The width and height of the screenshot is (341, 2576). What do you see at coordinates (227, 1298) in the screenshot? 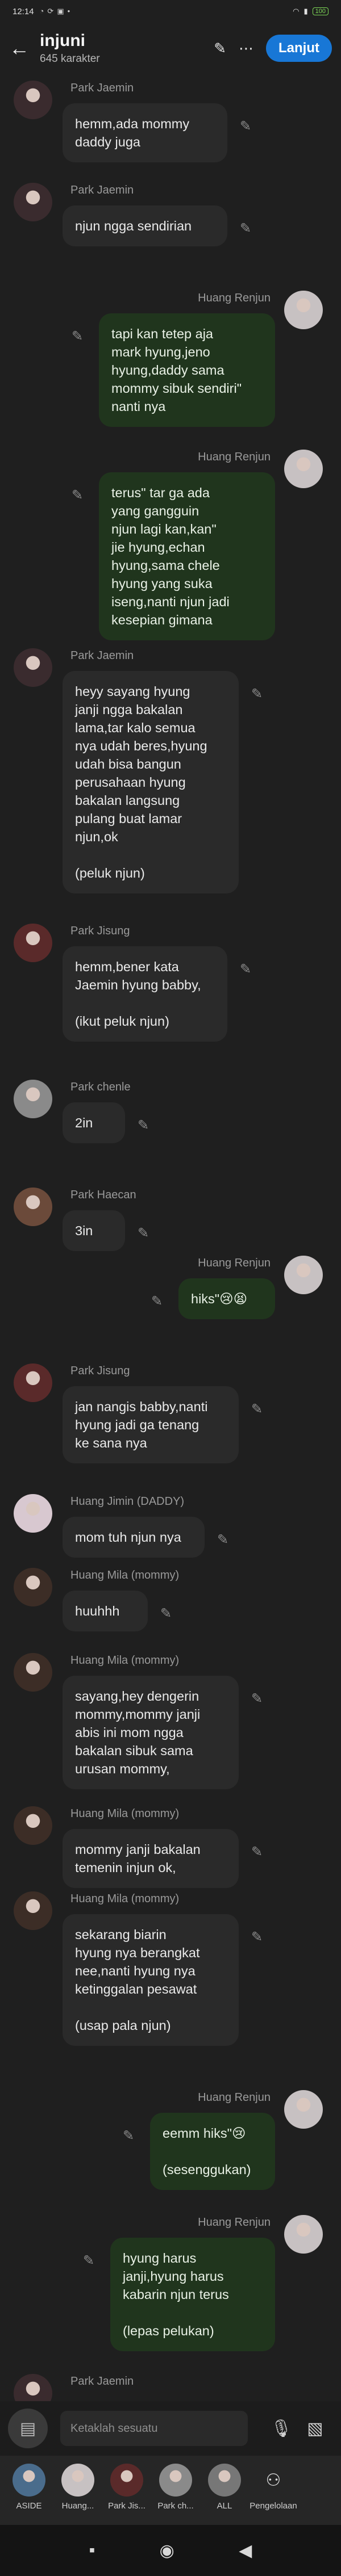
I see `outgoing-bubble: hiks"😢😫` at bounding box center [227, 1298].